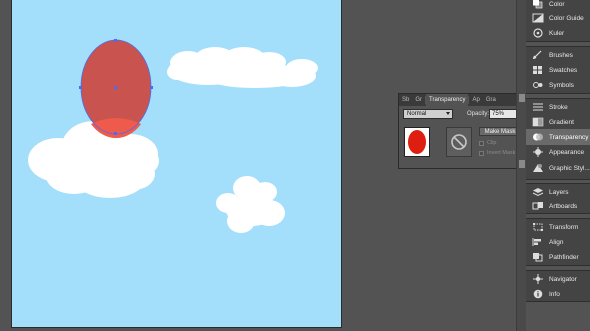 The image size is (590, 331). I want to click on clip-checkbox-box, so click(481, 143).